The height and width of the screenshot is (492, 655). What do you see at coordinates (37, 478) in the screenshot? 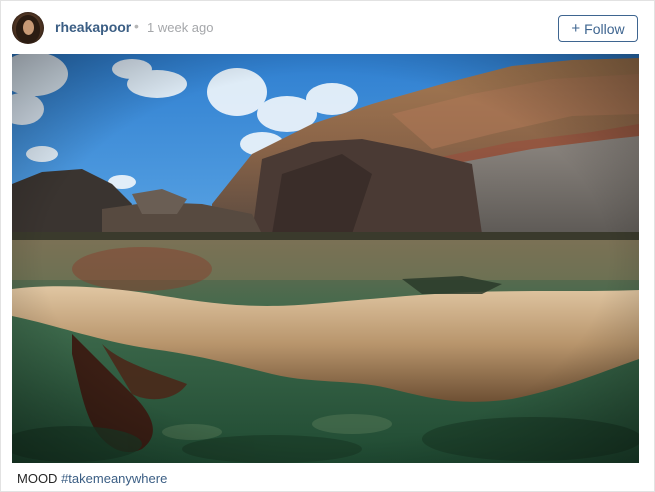
I see `caption-text: MOOD` at bounding box center [37, 478].